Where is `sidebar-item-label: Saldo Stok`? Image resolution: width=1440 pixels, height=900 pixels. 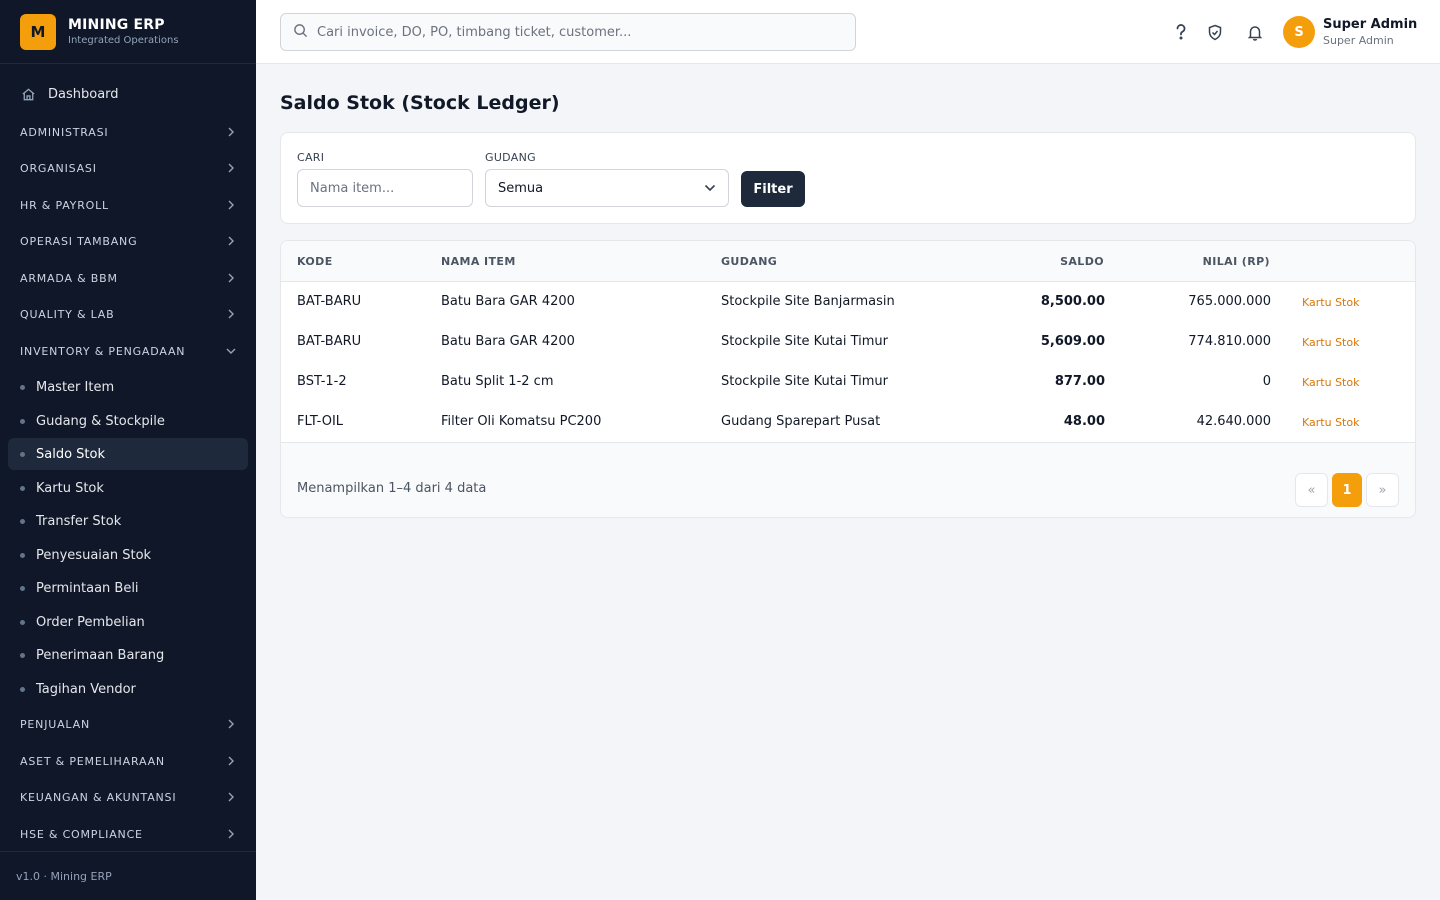
sidebar-item-label: Saldo Stok is located at coordinates (70, 454).